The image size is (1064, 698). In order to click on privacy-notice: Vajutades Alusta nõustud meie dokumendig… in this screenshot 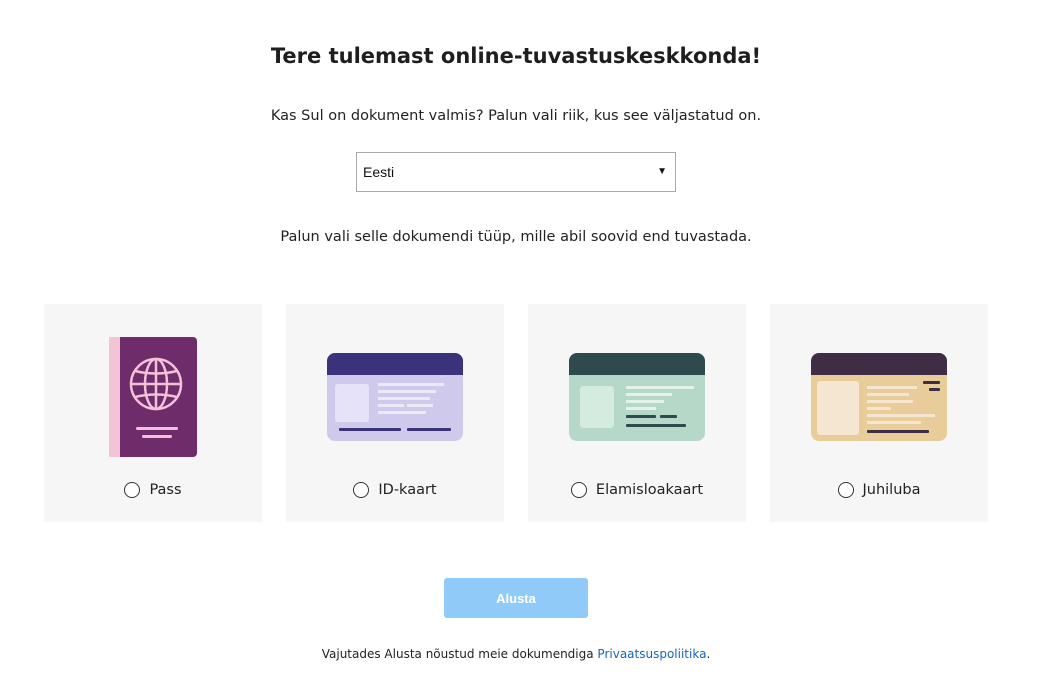, I will do `click(516, 654)`.